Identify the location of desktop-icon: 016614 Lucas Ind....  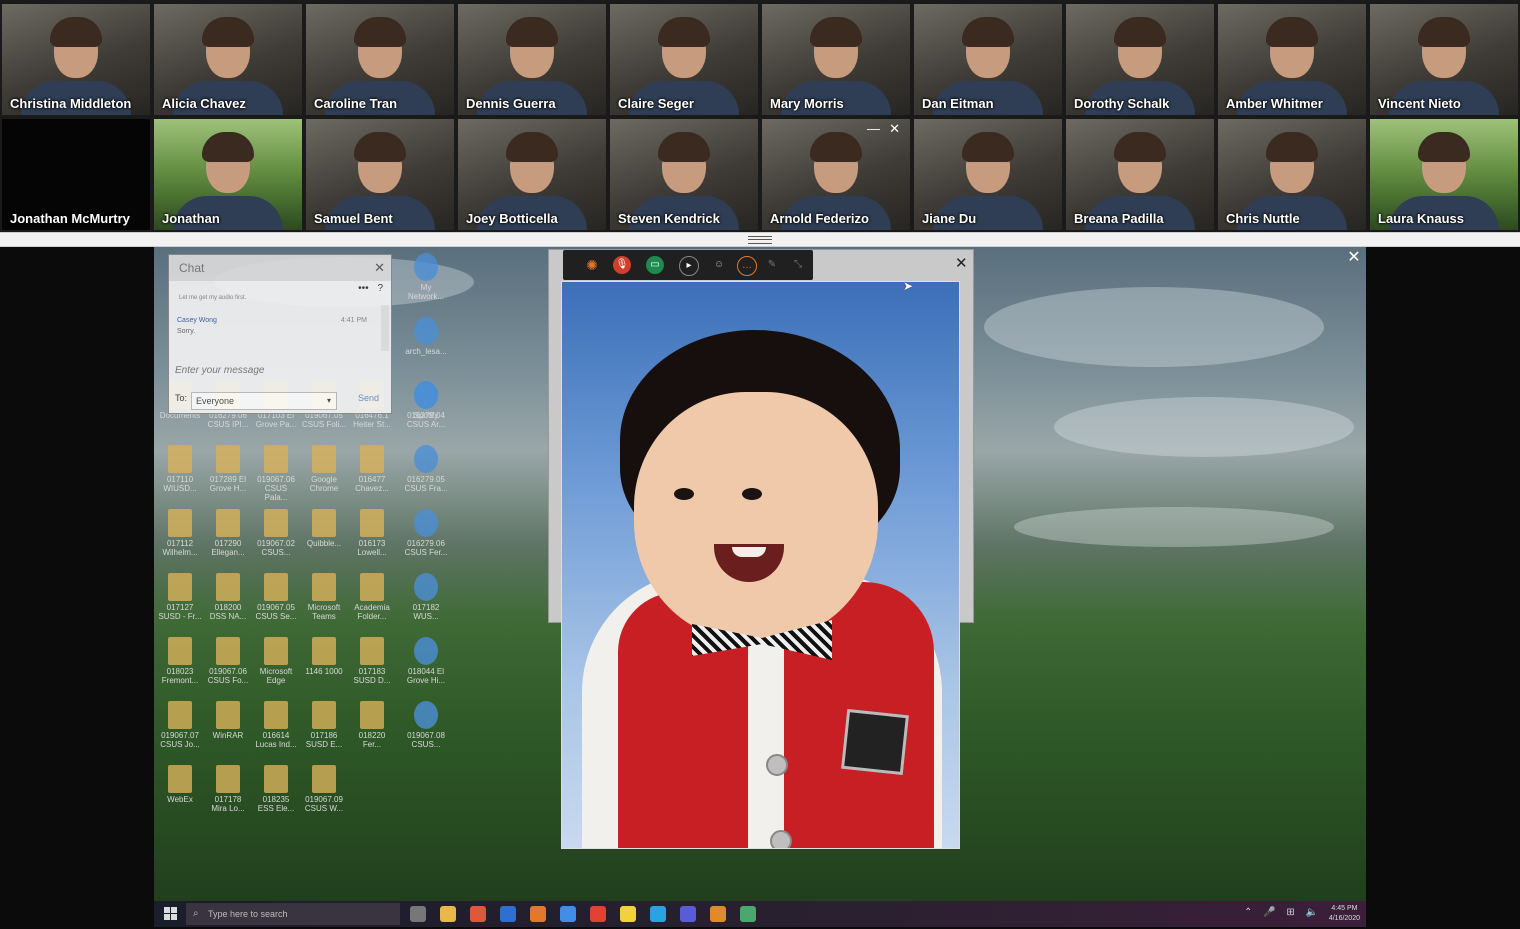
(276, 730).